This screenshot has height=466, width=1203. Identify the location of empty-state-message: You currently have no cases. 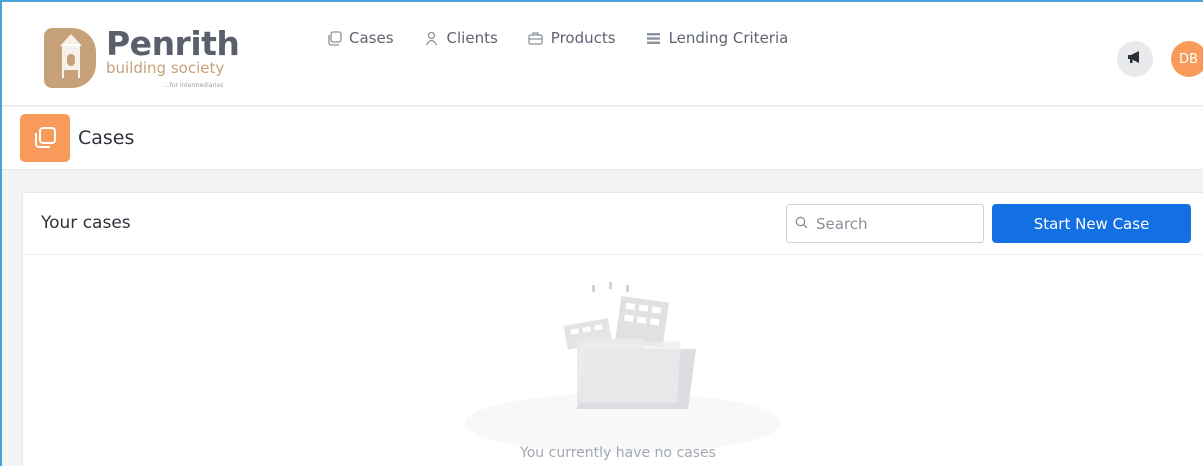
(618, 453).